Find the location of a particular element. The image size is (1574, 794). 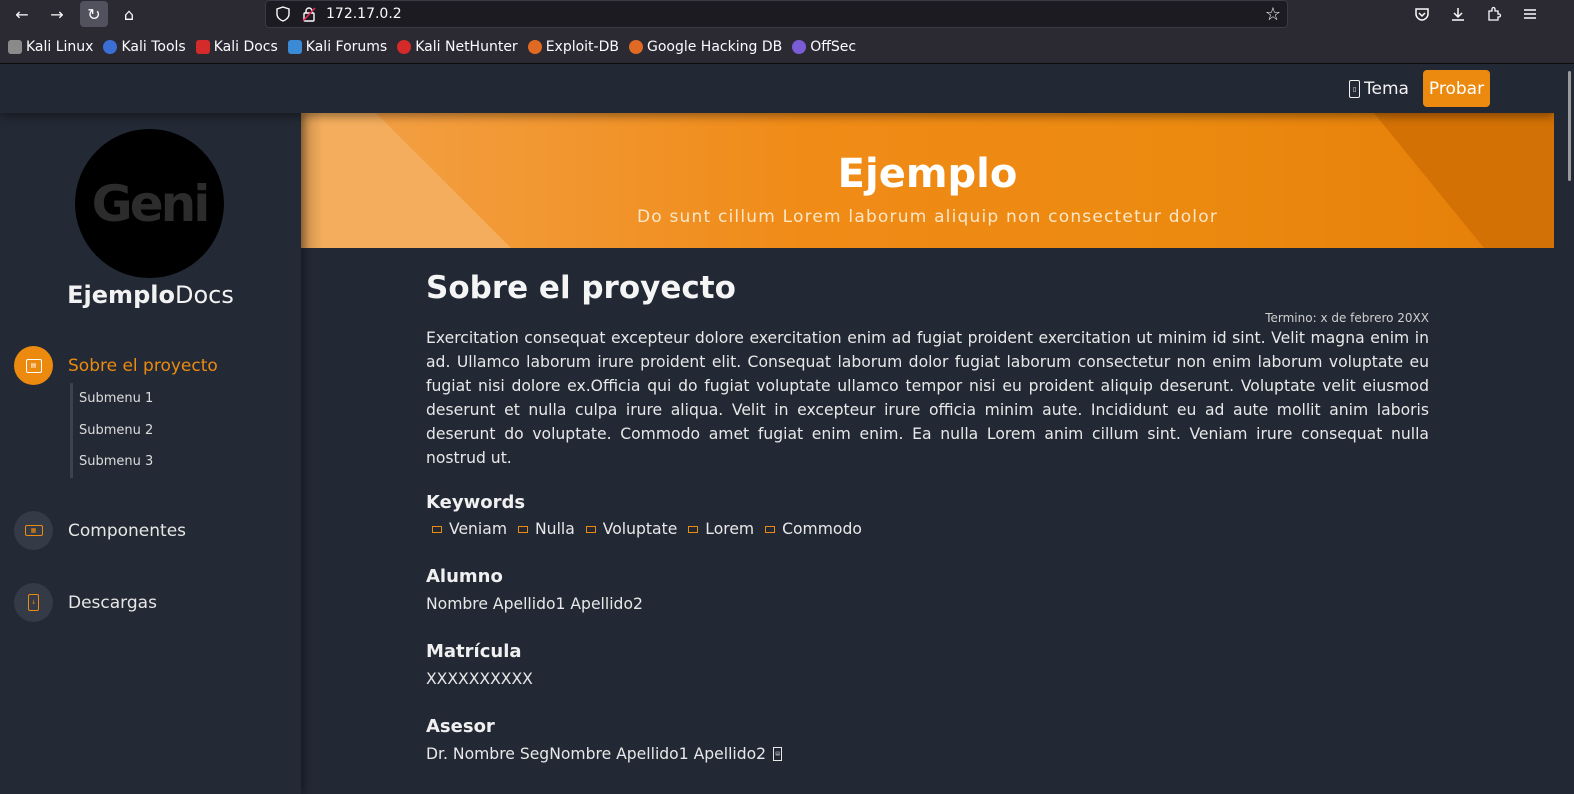

keyword-label: Voluptate is located at coordinates (640, 529).